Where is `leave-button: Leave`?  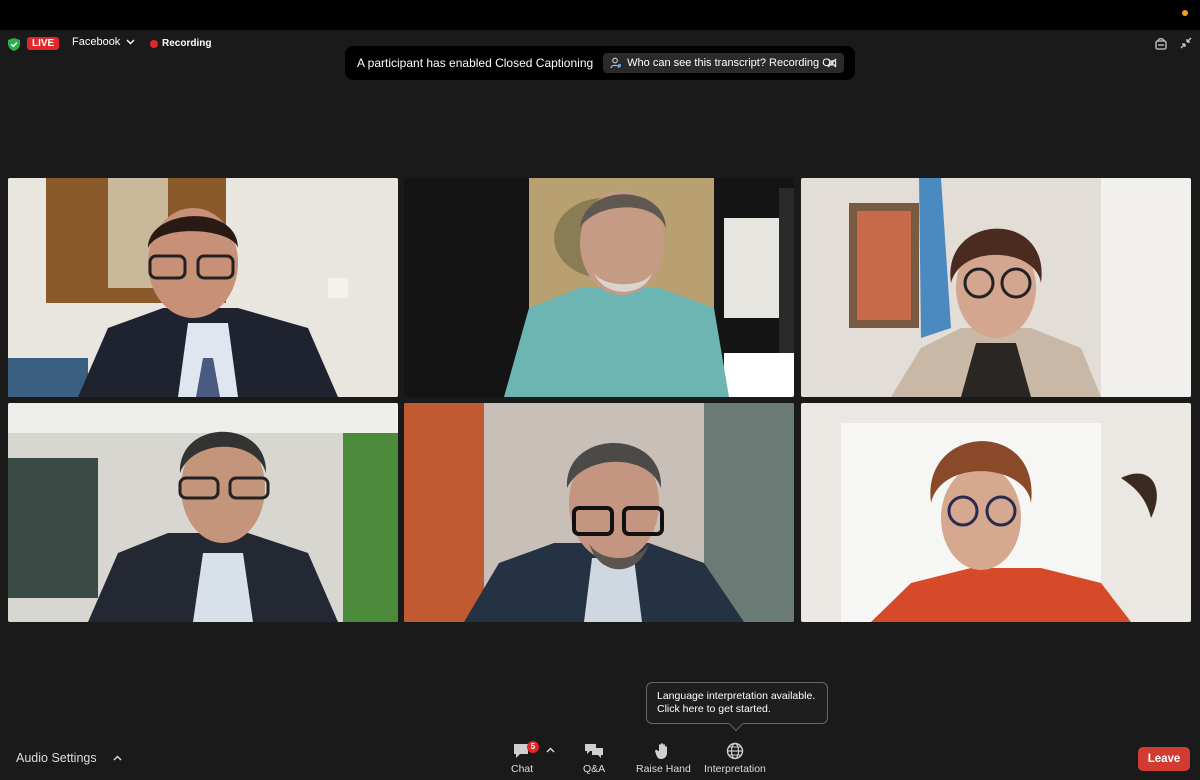 leave-button: Leave is located at coordinates (1164, 759).